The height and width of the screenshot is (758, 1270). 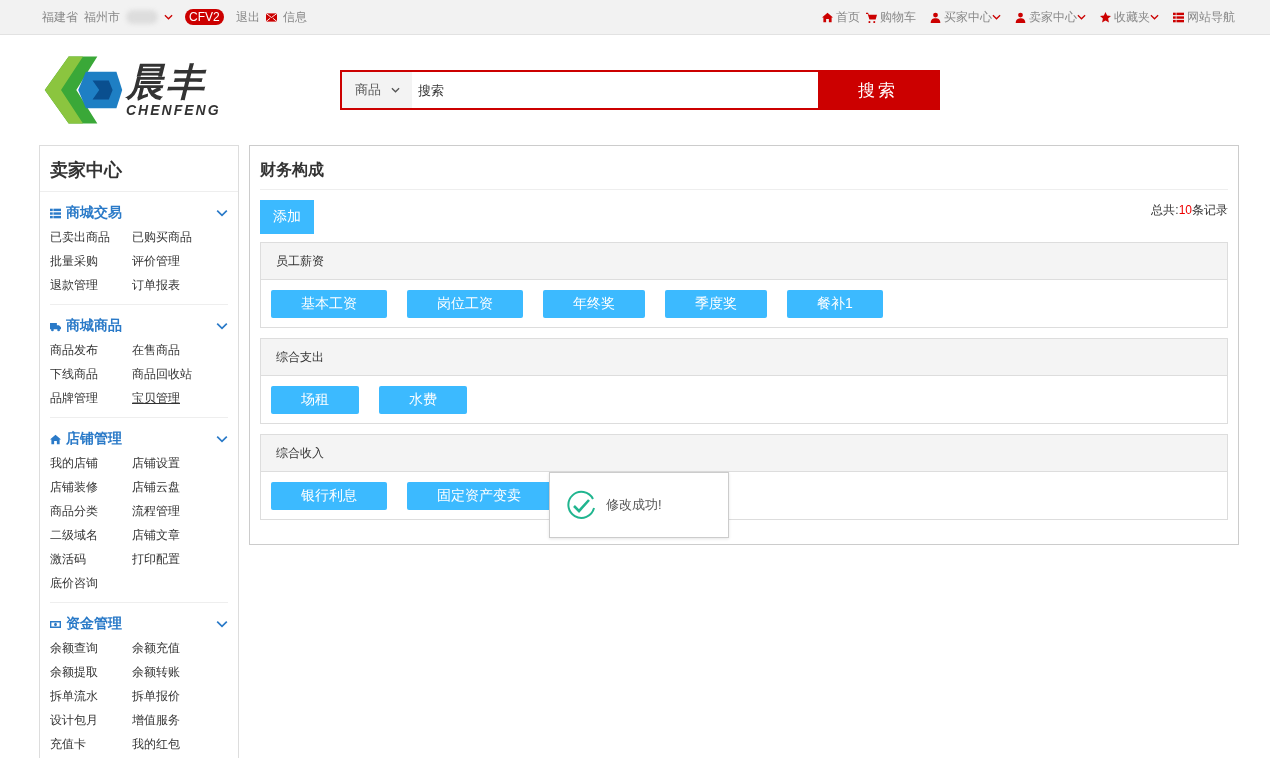 What do you see at coordinates (173, 696) in the screenshot?
I see `sidebar-link: 拆单报价` at bounding box center [173, 696].